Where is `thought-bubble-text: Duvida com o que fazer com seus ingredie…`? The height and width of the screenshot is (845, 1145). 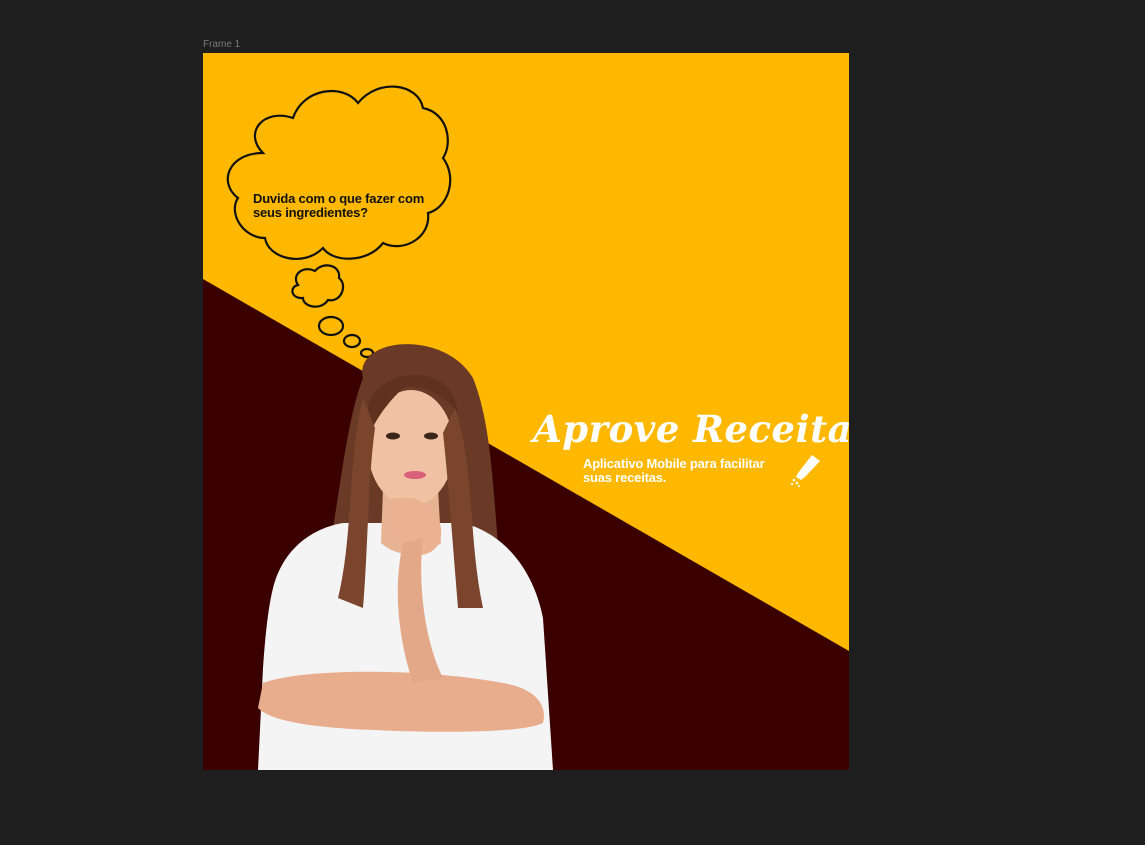
thought-bubble-text: Duvida com o que fazer com seus ingredie… is located at coordinates (339, 205).